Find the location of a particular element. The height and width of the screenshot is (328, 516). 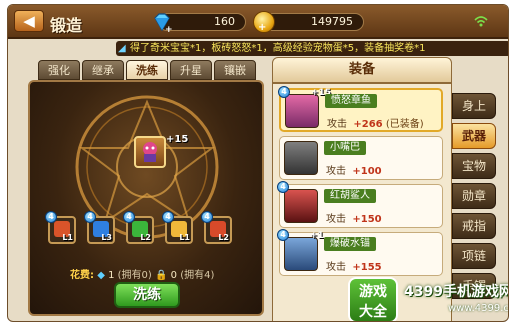

equipment-item: 小嘴巴 攻击 +100 is located at coordinates (361, 158).